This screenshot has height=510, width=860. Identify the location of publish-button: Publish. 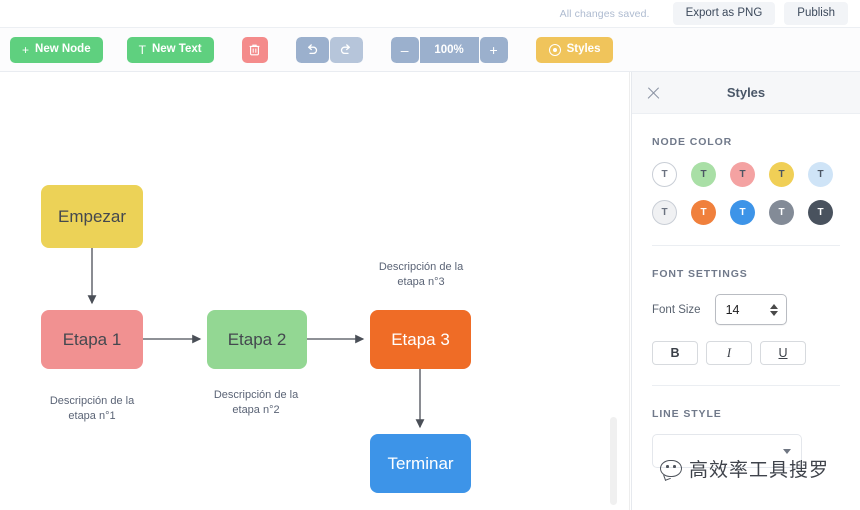
(816, 13).